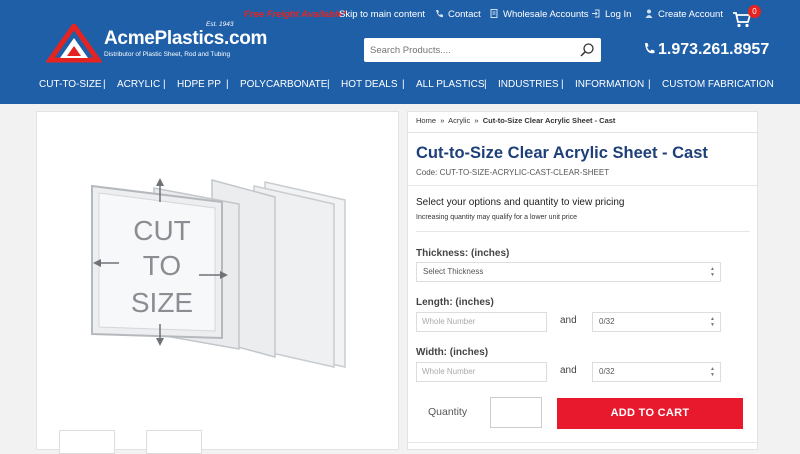 The width and height of the screenshot is (800, 454). I want to click on nav-information: INFORMATION, so click(609, 84).